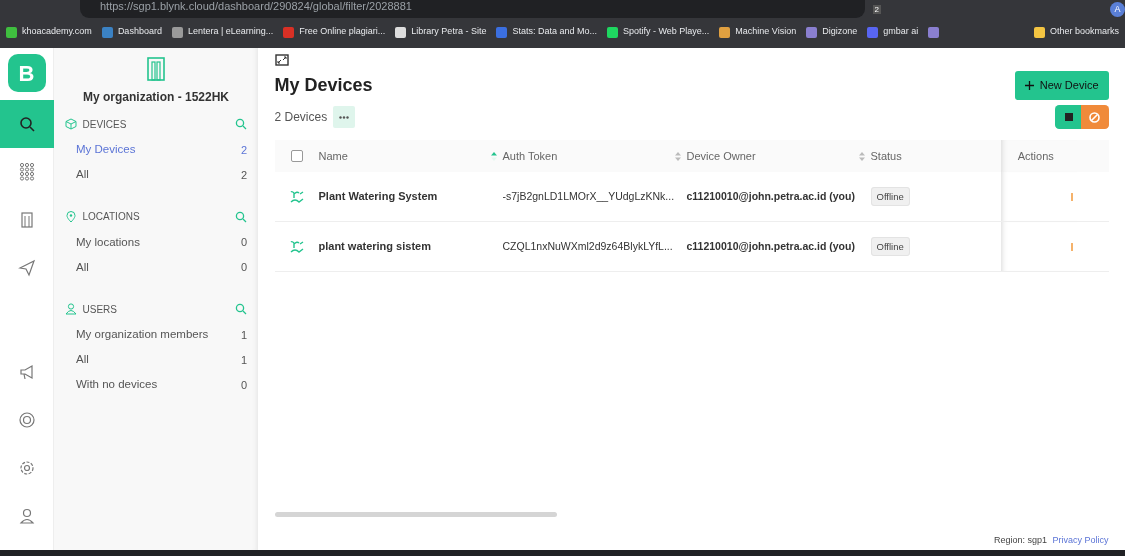  I want to click on section-title: USERS, so click(100, 309).